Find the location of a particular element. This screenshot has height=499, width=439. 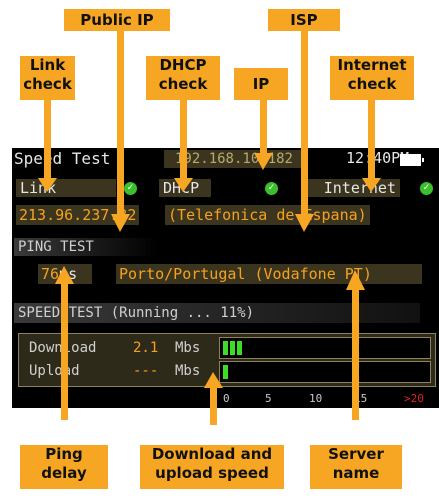

link-arrowhead is located at coordinates (47, 185).